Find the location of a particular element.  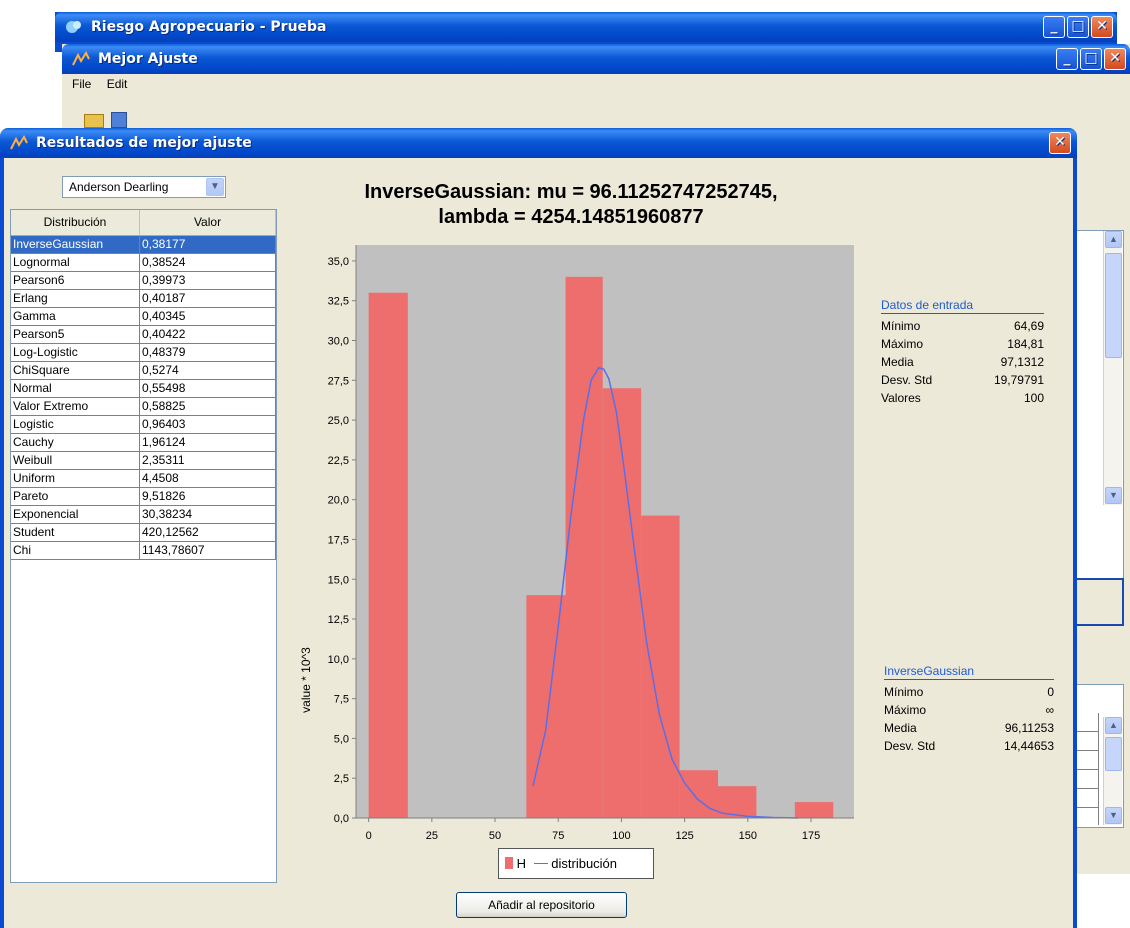

add-to-repository-button: Añadir al repositorio is located at coordinates (541, 905).